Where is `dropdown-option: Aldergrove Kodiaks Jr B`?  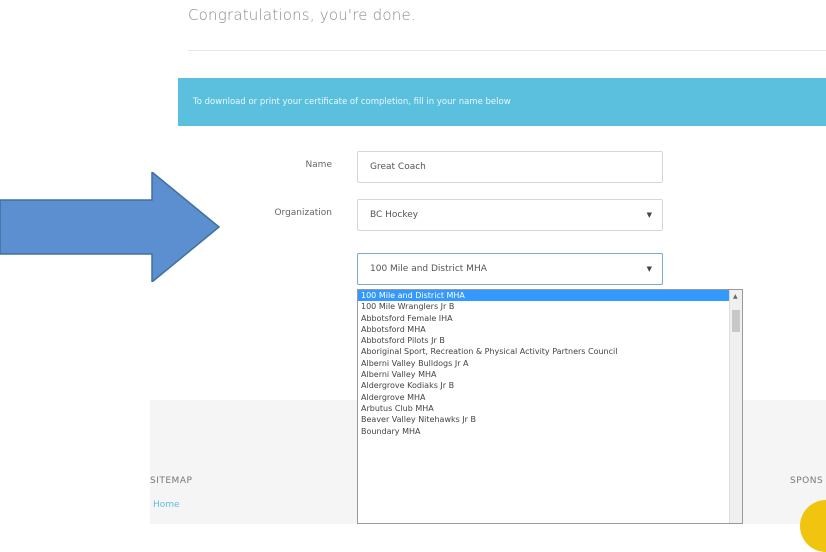
dropdown-option: Aldergrove Kodiaks Jr B is located at coordinates (550, 385).